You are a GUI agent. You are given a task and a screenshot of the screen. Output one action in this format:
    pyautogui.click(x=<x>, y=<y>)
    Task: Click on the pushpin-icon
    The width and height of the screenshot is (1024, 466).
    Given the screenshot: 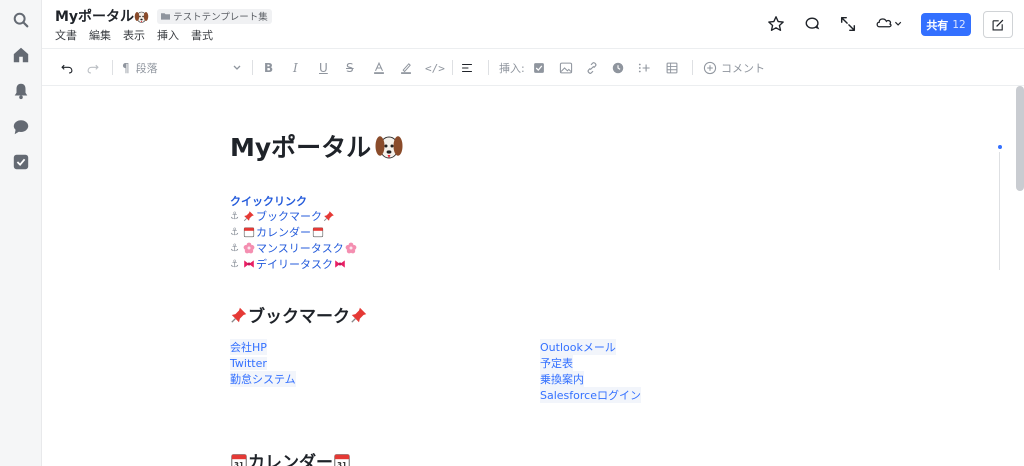 What is the action you would take?
    pyautogui.click(x=359, y=315)
    